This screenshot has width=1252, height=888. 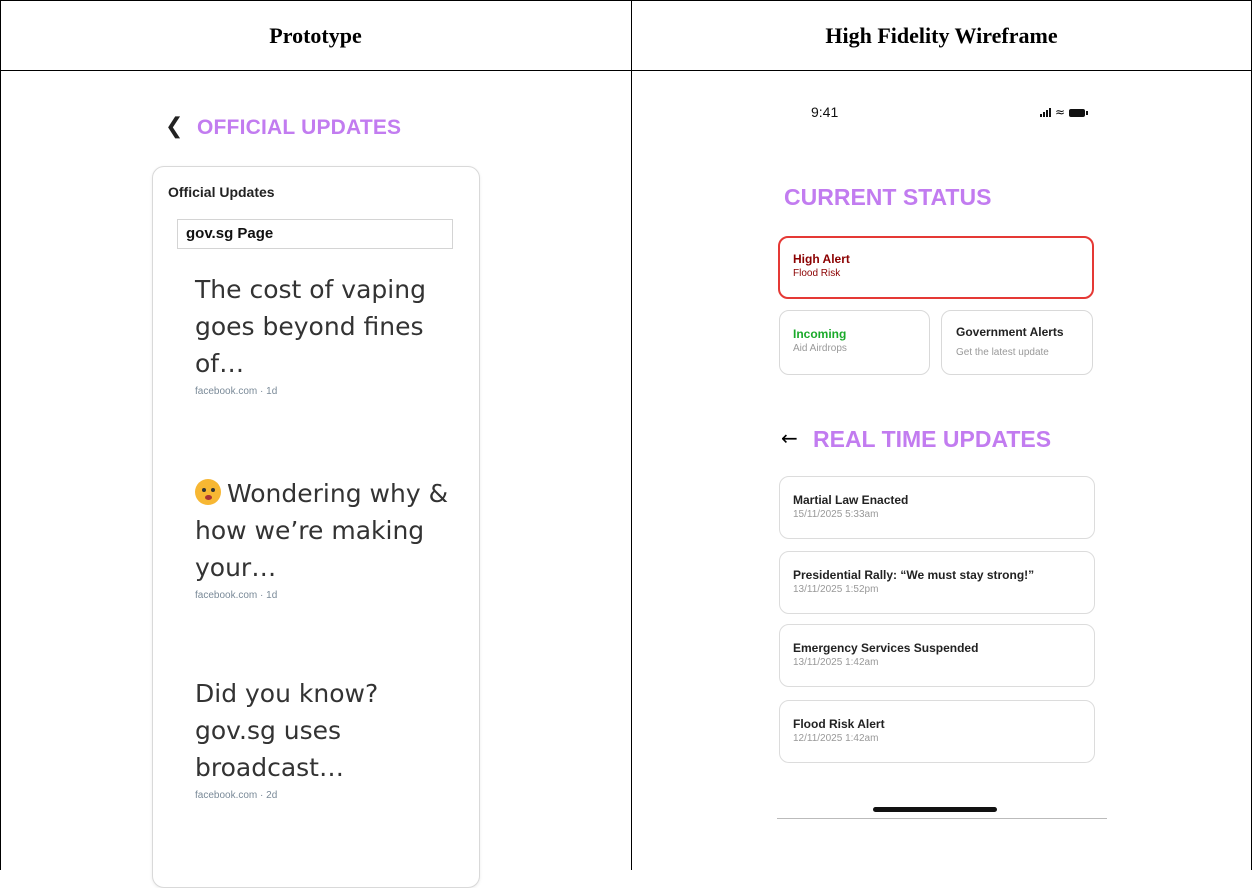 What do you see at coordinates (886, 648) in the screenshot?
I see `update-title: Emergency Services Suspended` at bounding box center [886, 648].